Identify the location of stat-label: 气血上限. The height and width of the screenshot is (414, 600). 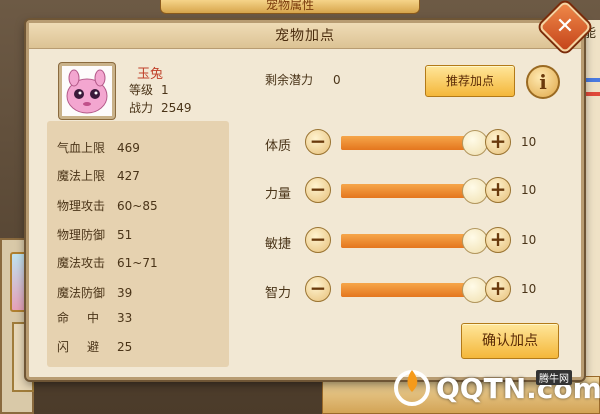
(81, 148).